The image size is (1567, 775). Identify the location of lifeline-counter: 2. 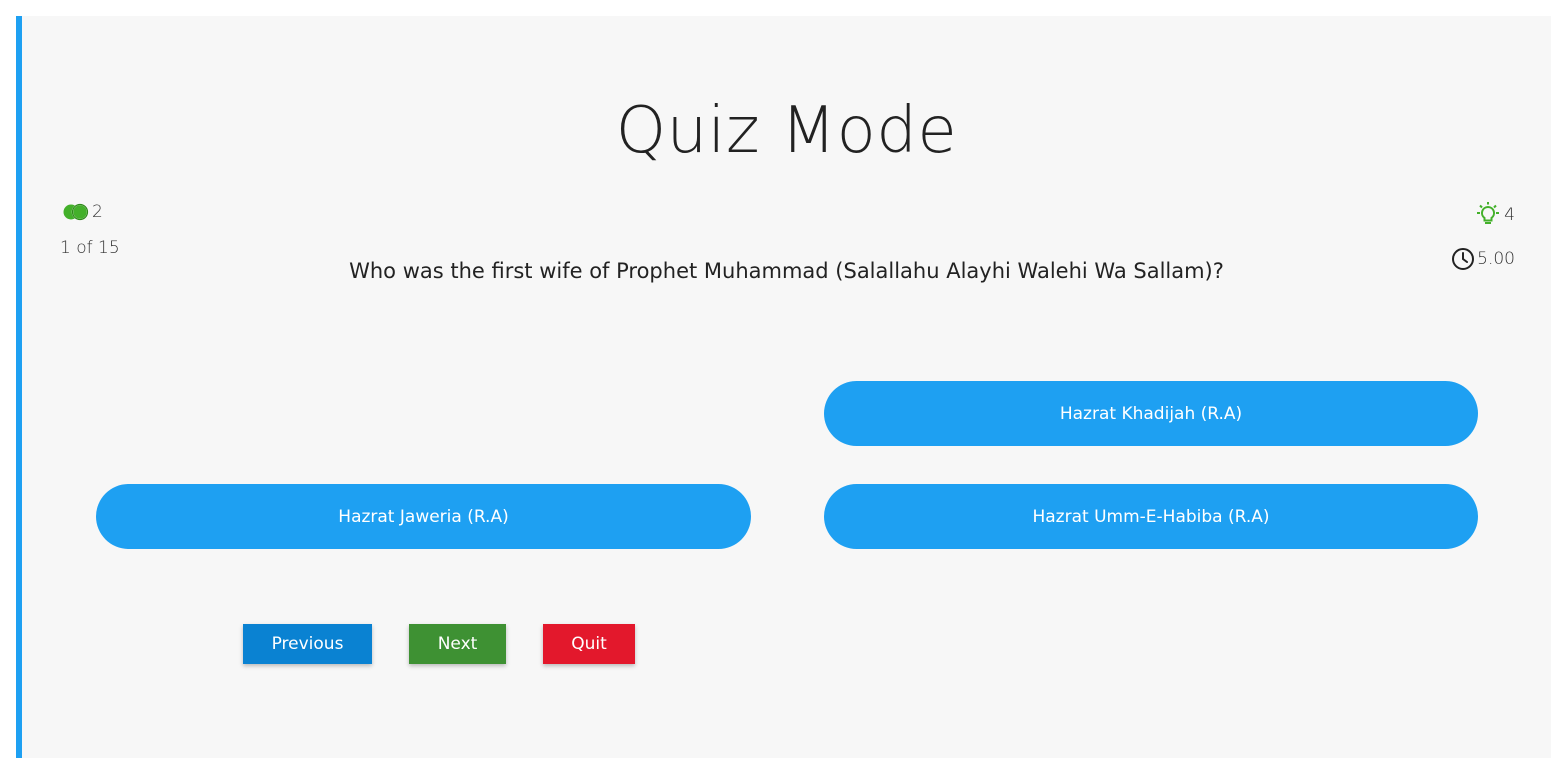
(82, 212).